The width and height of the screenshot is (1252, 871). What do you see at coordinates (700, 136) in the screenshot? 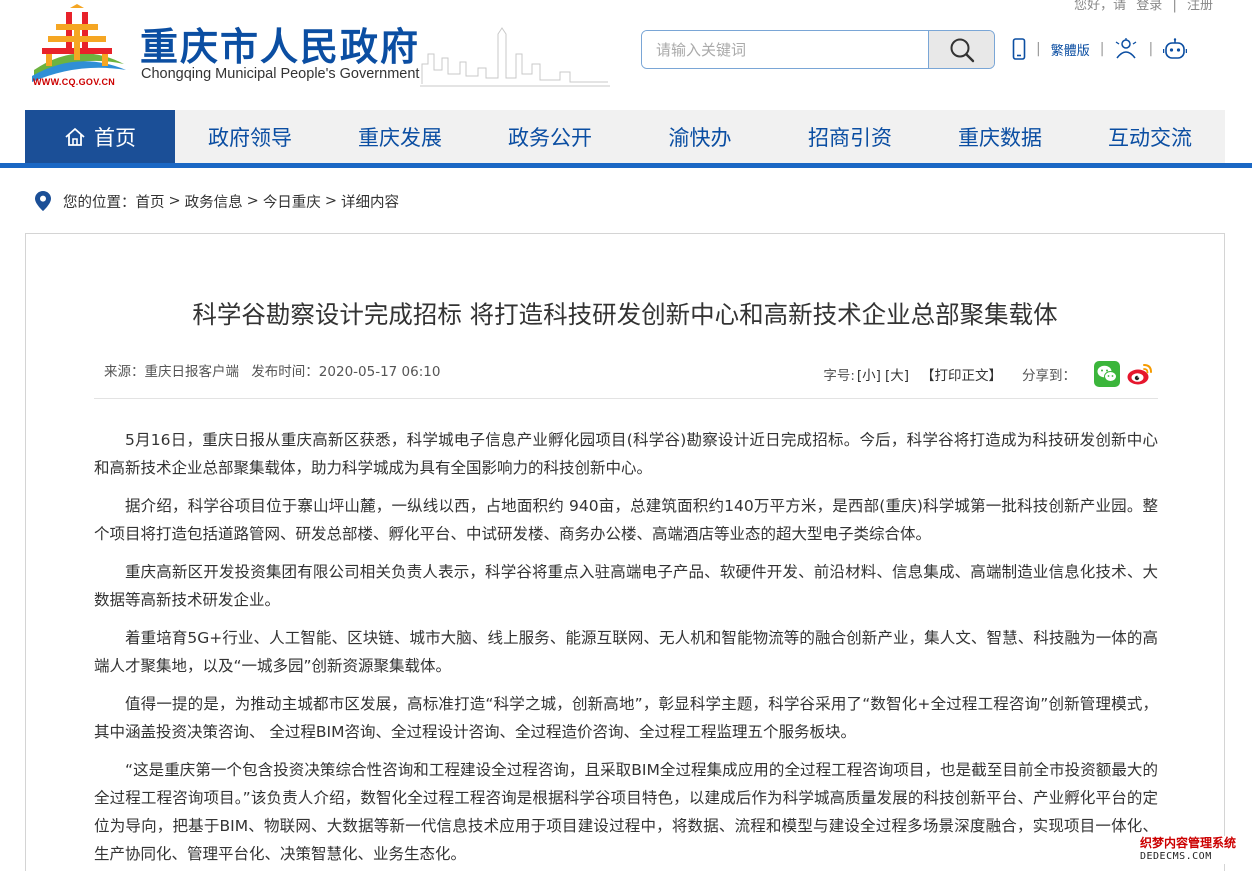
I see `nav-item-yukuaiban: 渝快办` at bounding box center [700, 136].